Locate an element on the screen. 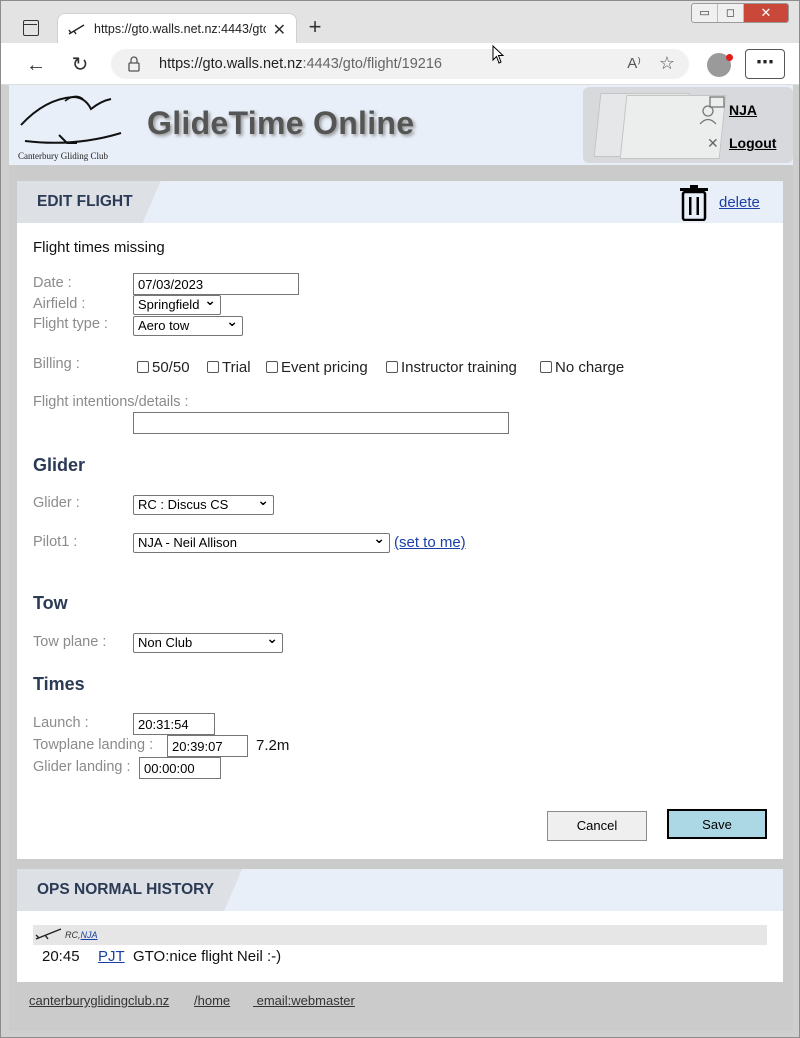 This screenshot has width=800, height=1038. logsheet-image is located at coordinates (688, 125).